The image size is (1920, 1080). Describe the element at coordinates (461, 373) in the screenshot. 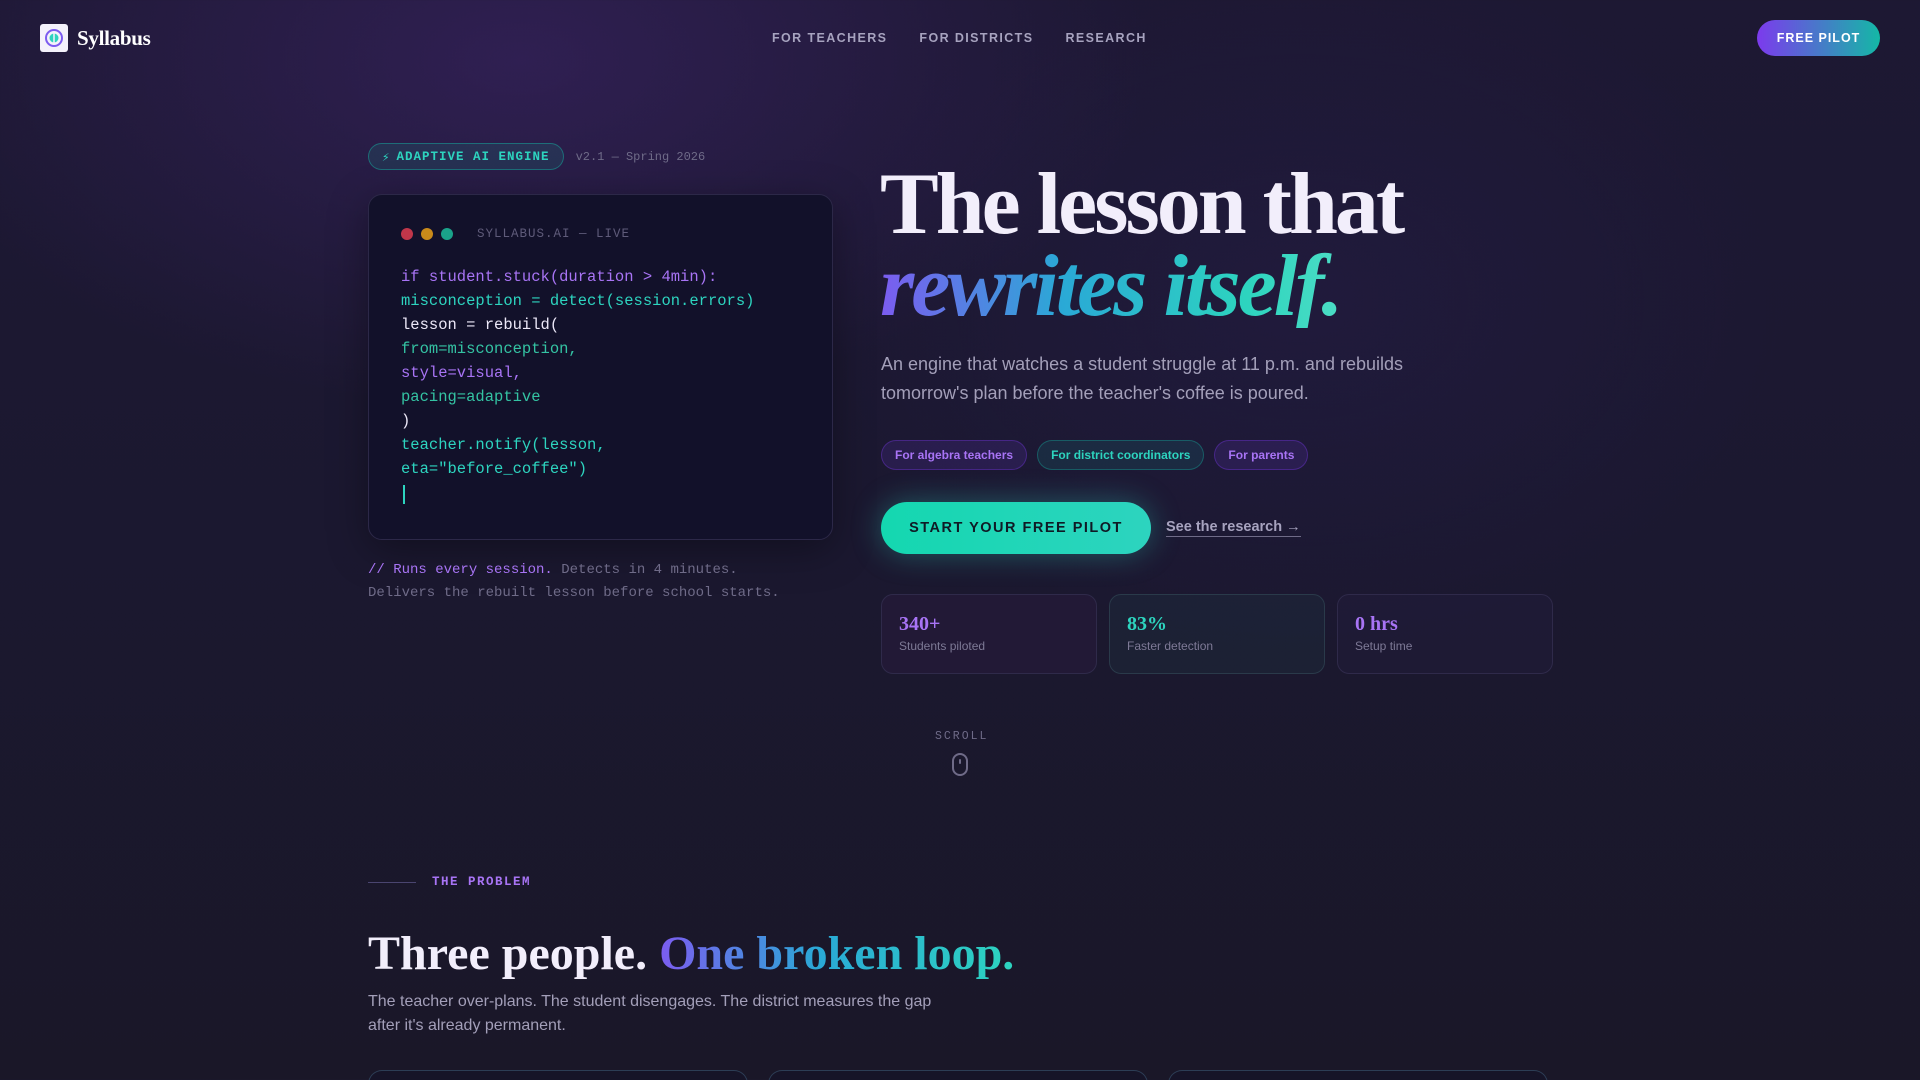

I see `code-line: style=visual,` at that location.